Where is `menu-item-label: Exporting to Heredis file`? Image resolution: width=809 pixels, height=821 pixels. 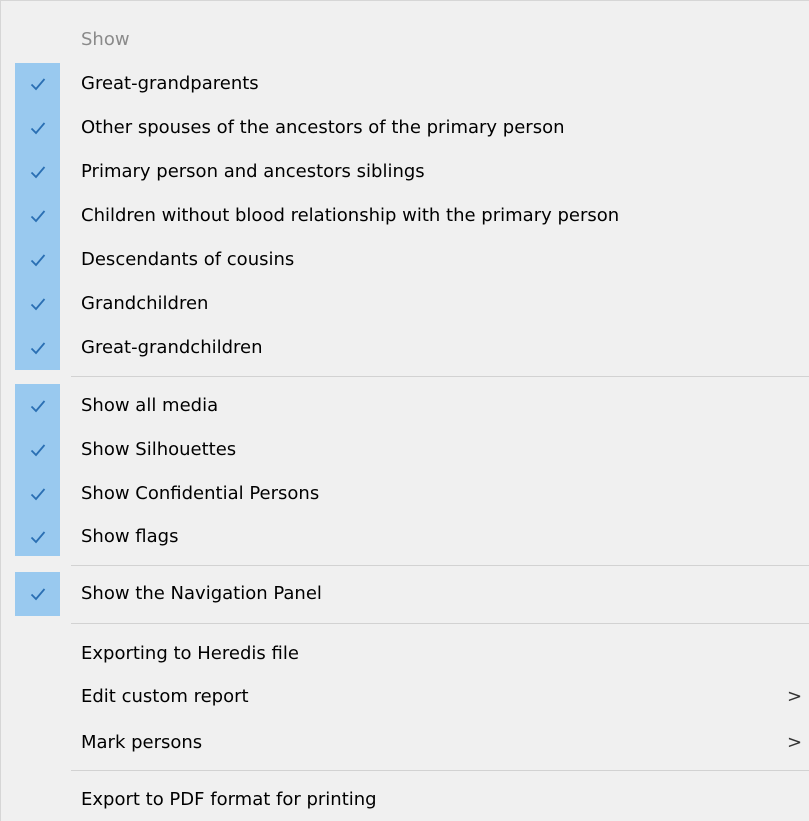 menu-item-label: Exporting to Heredis file is located at coordinates (190, 653).